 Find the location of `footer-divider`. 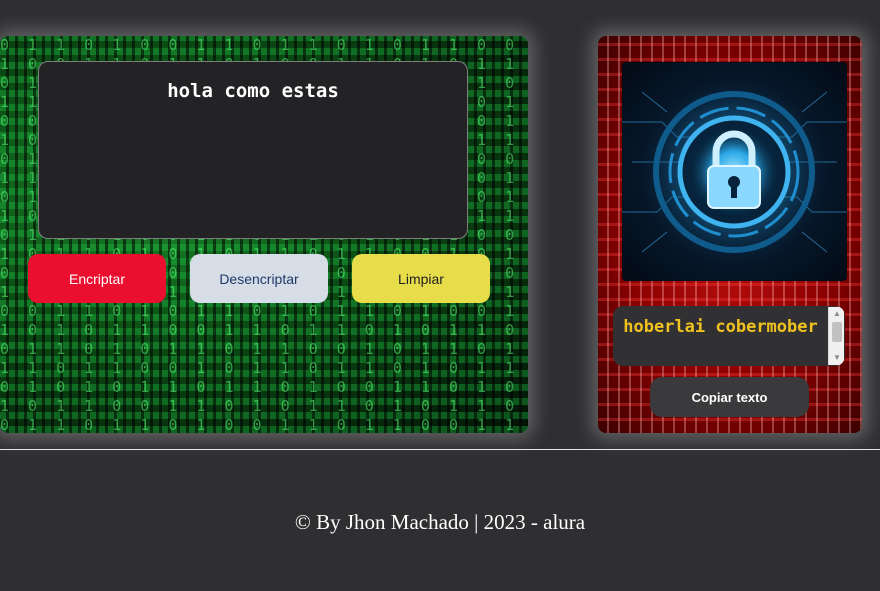

footer-divider is located at coordinates (440, 449).